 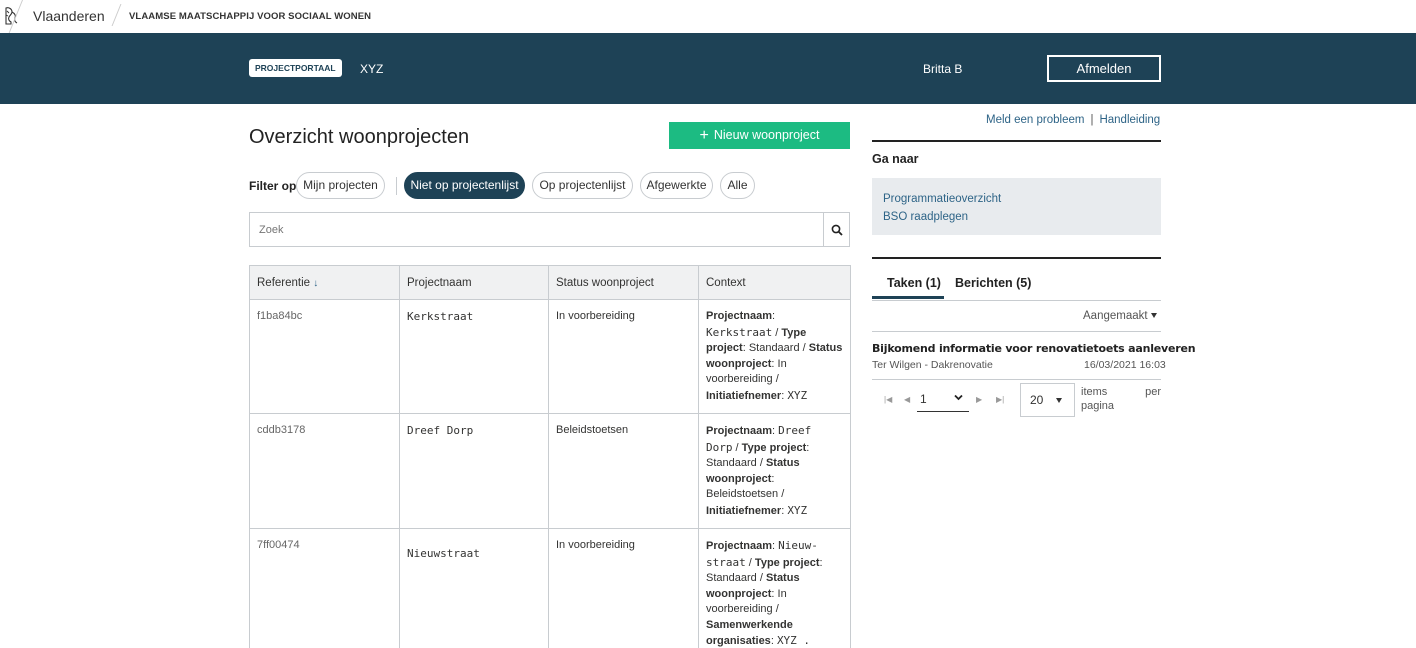 What do you see at coordinates (676, 185) in the screenshot?
I see `filter-finished: Afgewerkte` at bounding box center [676, 185].